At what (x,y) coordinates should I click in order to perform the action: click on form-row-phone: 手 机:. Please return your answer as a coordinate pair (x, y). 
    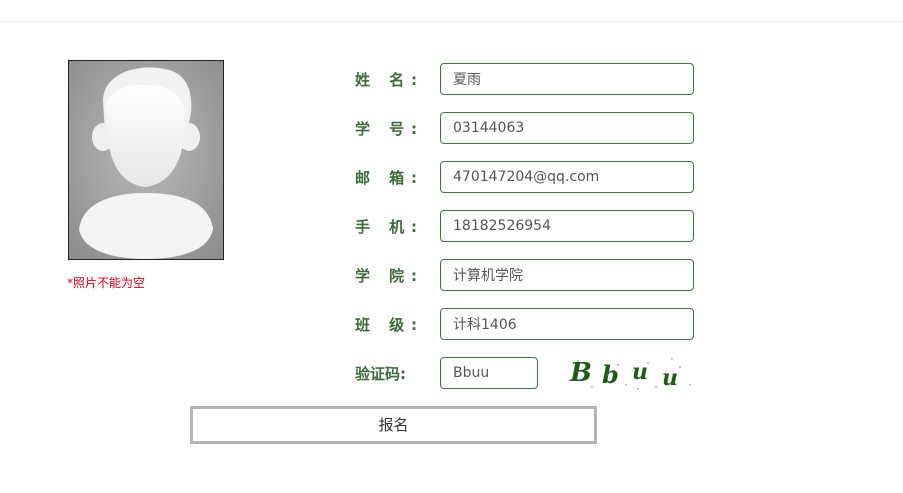
    Looking at the image, I should click on (527, 227).